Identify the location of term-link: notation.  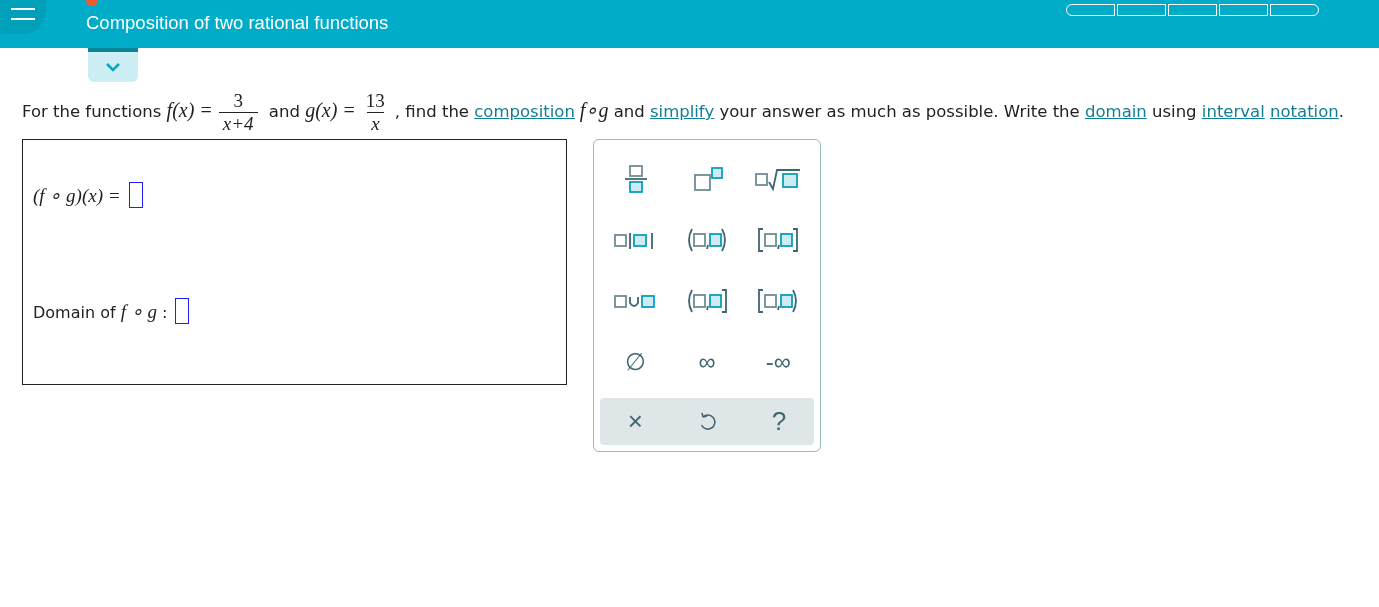
(1304, 111).